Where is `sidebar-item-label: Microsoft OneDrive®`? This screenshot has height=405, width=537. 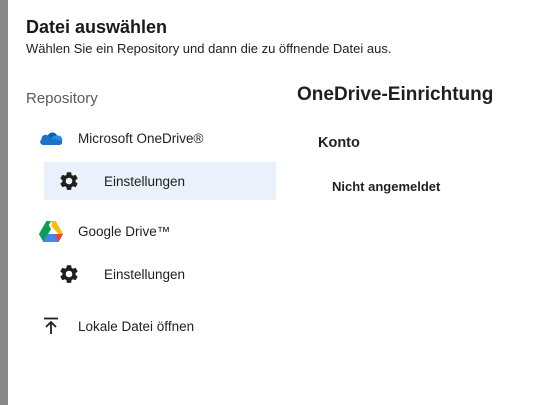
sidebar-item-label: Microsoft OneDrive® is located at coordinates (141, 138).